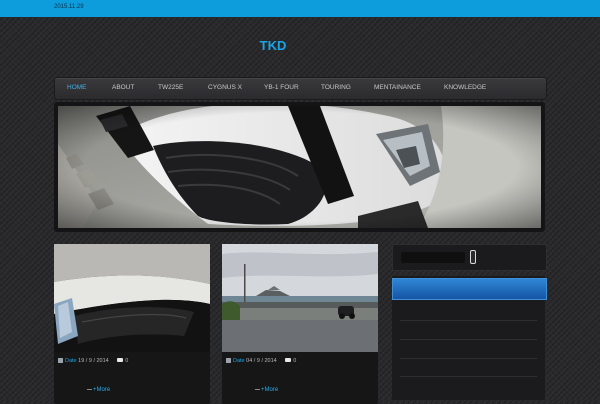 The image size is (600, 404). Describe the element at coordinates (397, 87) in the screenshot. I see `nav-item-mentainance: MENTAINANCE` at that location.